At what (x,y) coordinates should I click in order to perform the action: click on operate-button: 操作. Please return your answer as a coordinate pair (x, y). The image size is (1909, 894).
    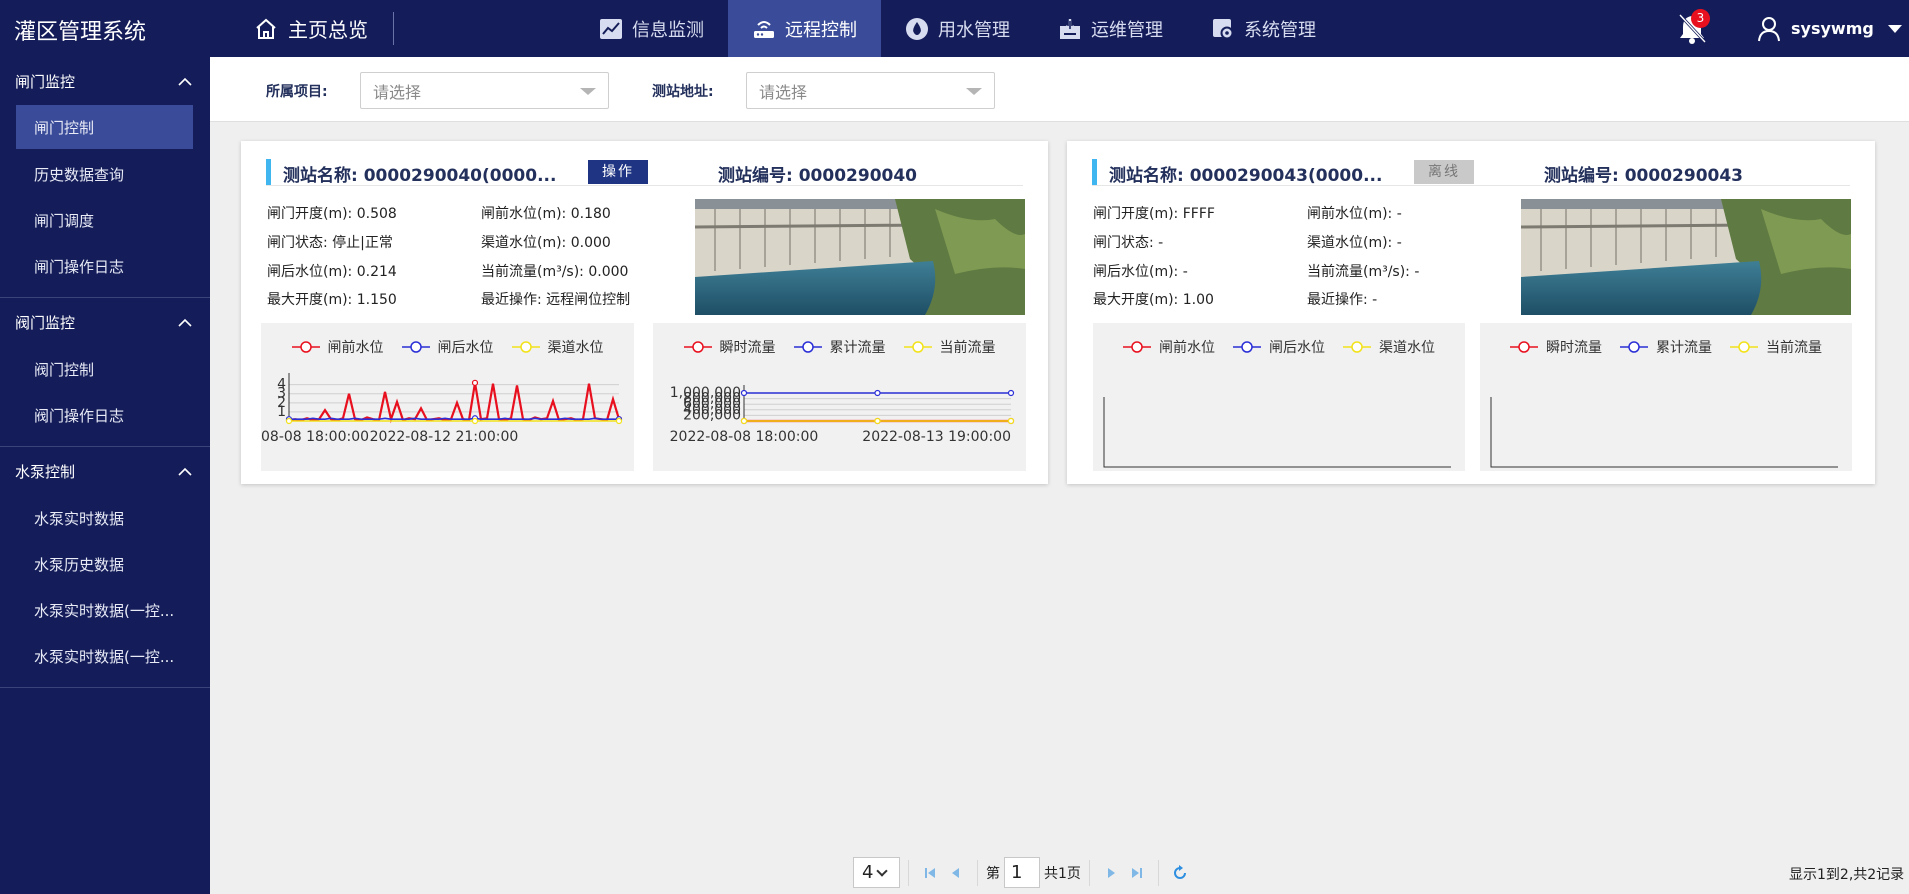
    Looking at the image, I should click on (618, 172).